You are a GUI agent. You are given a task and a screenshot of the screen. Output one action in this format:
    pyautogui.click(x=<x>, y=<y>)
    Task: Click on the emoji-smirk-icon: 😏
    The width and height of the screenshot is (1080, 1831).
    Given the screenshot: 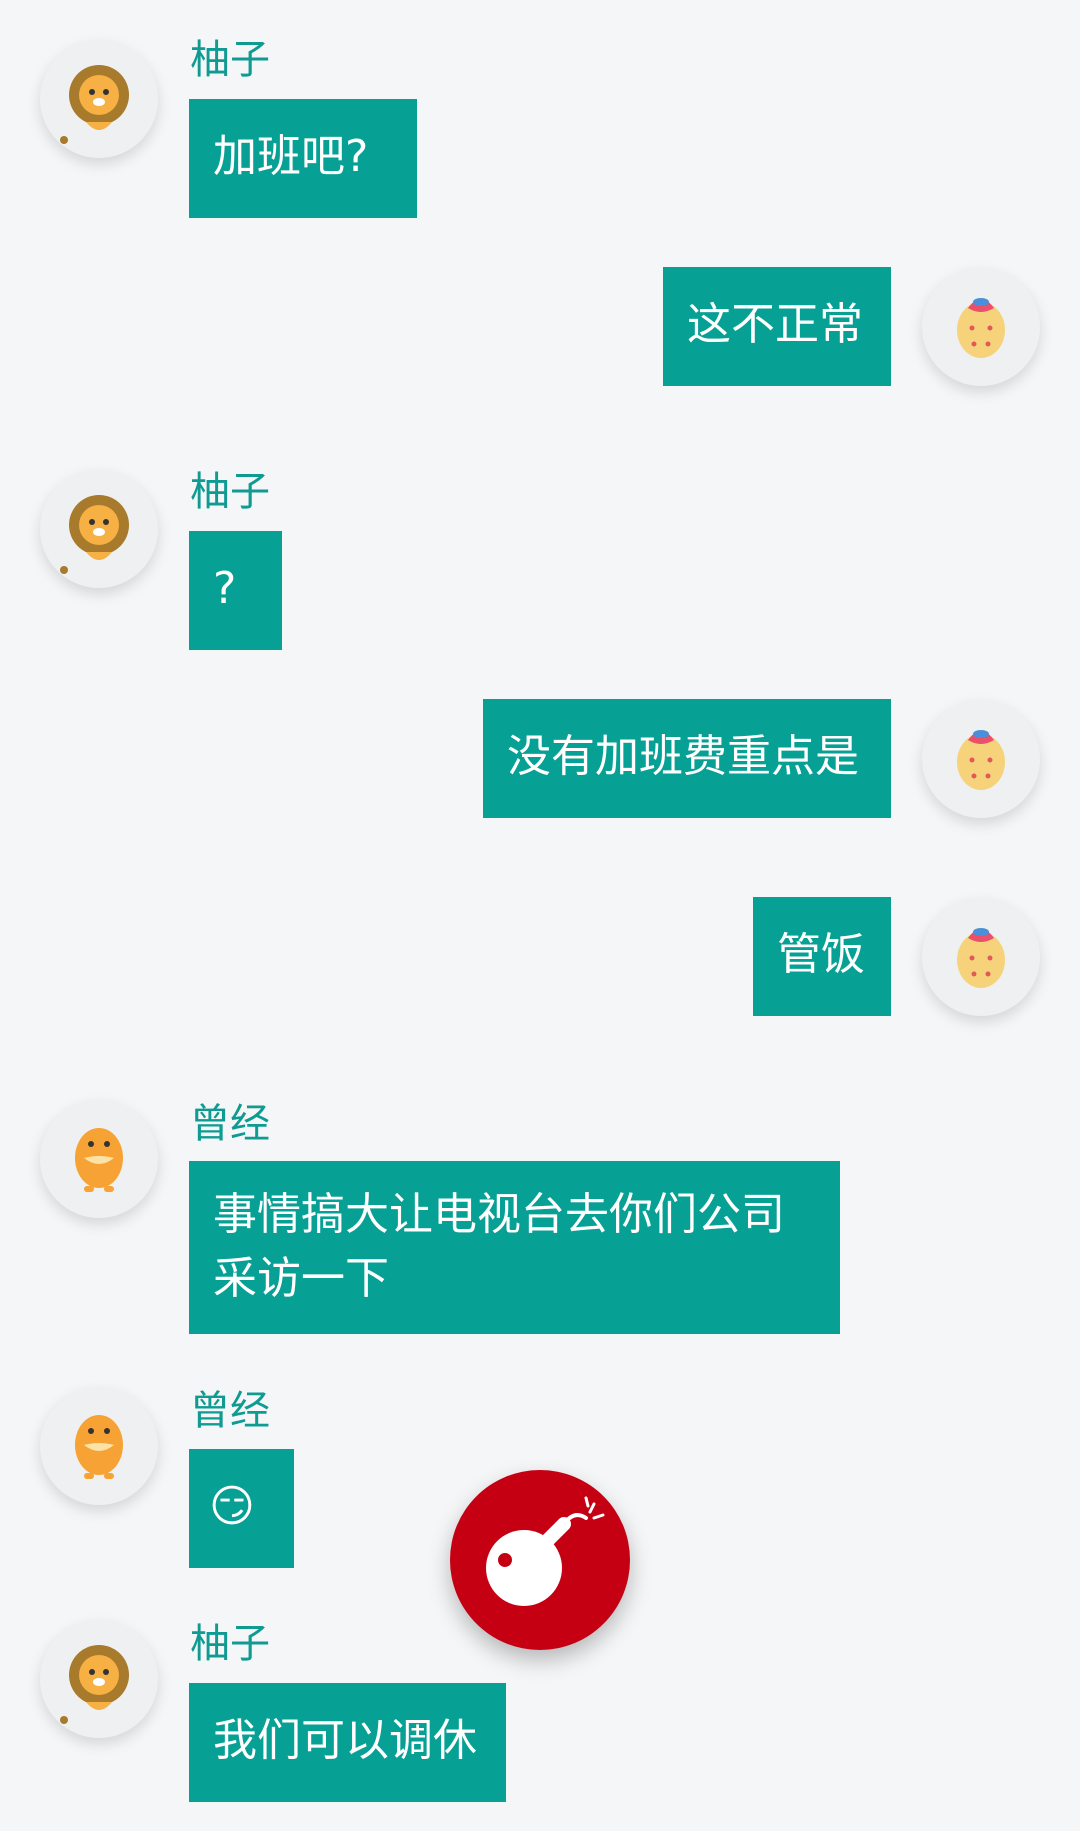 What is the action you would take?
    pyautogui.click(x=232, y=1506)
    